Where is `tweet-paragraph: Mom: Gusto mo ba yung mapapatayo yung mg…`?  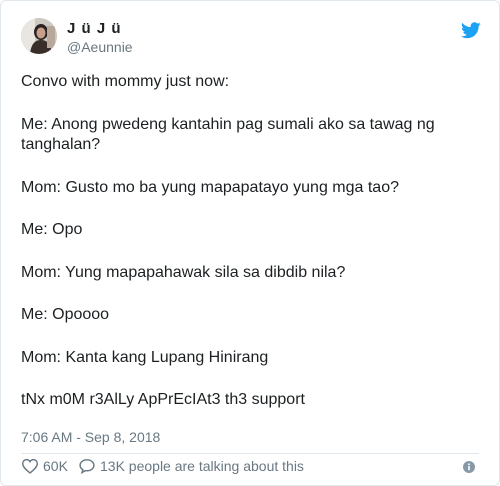 tweet-paragraph: Mom: Gusto mo ba yung mapapatayo yung mg… is located at coordinates (210, 187).